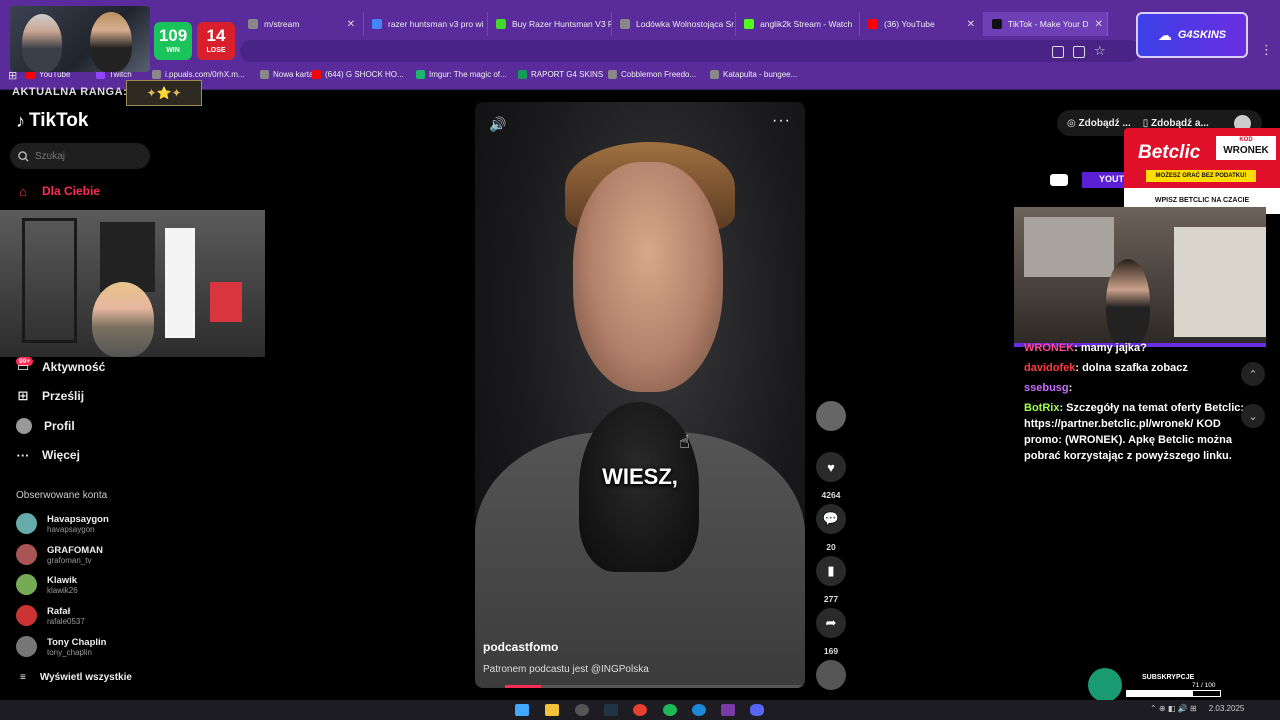  I want to click on search-box, so click(80, 156).